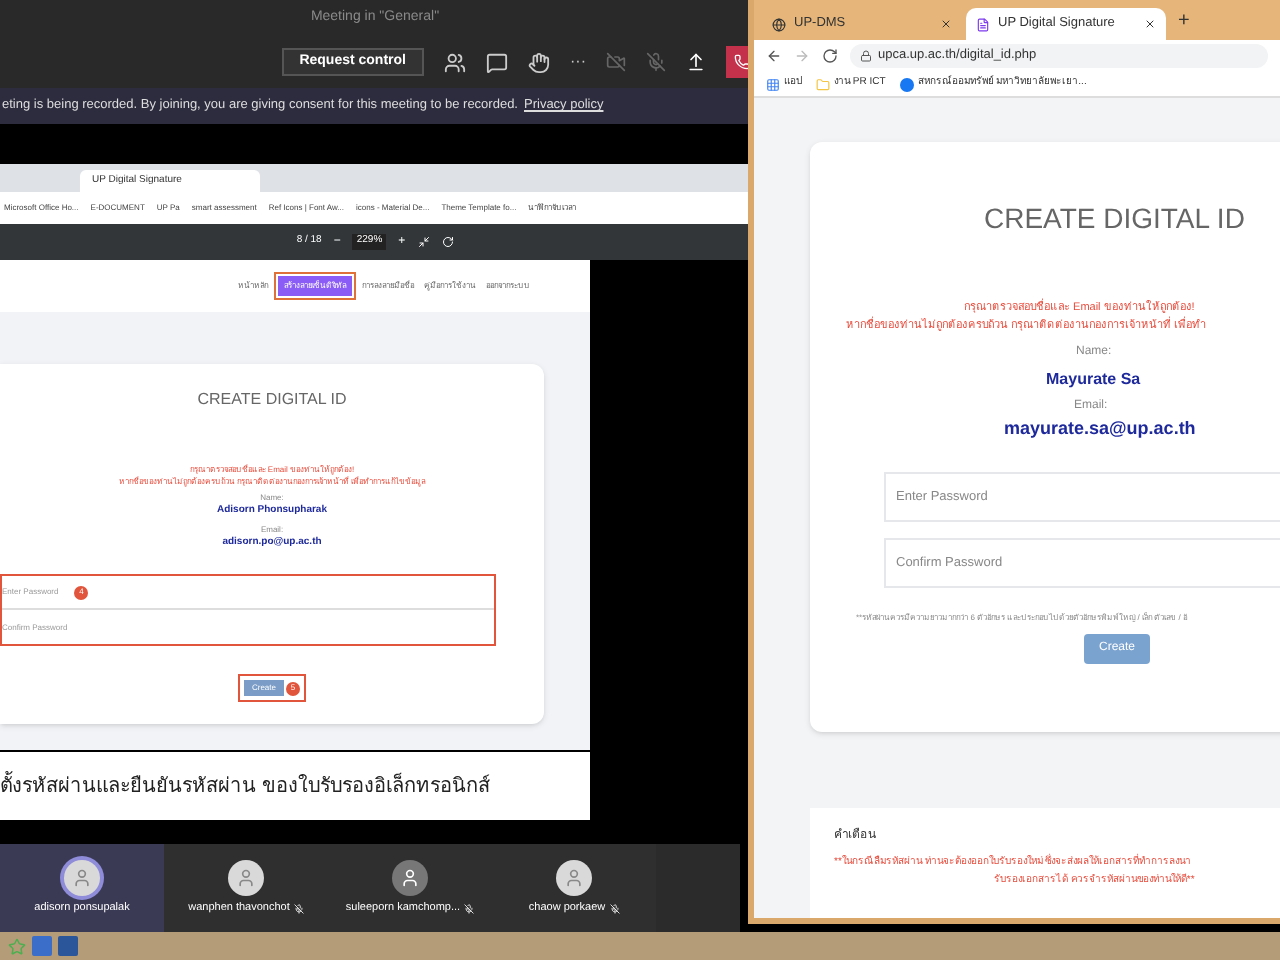  I want to click on share-icon, so click(696, 62).